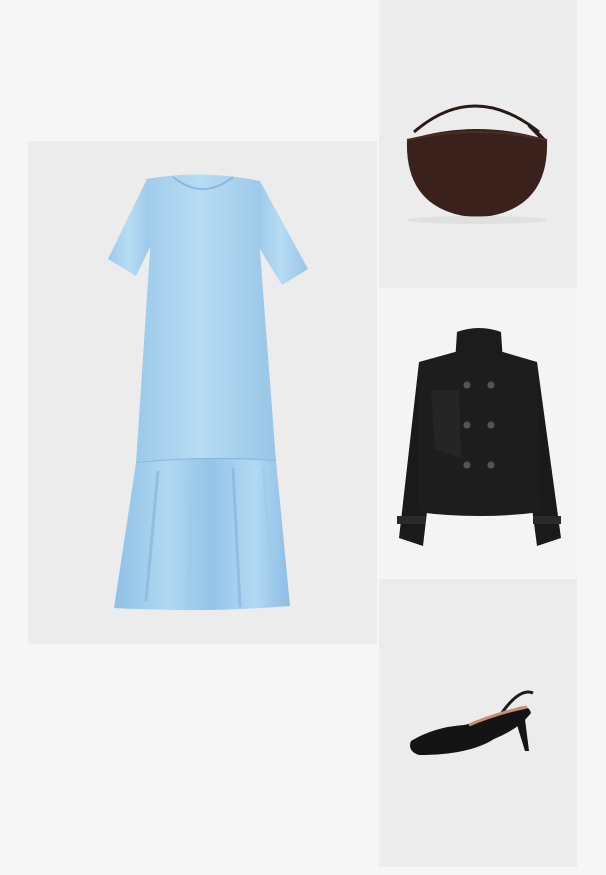 This screenshot has width=606, height=875. What do you see at coordinates (479, 437) in the screenshot?
I see `jacket-image` at bounding box center [479, 437].